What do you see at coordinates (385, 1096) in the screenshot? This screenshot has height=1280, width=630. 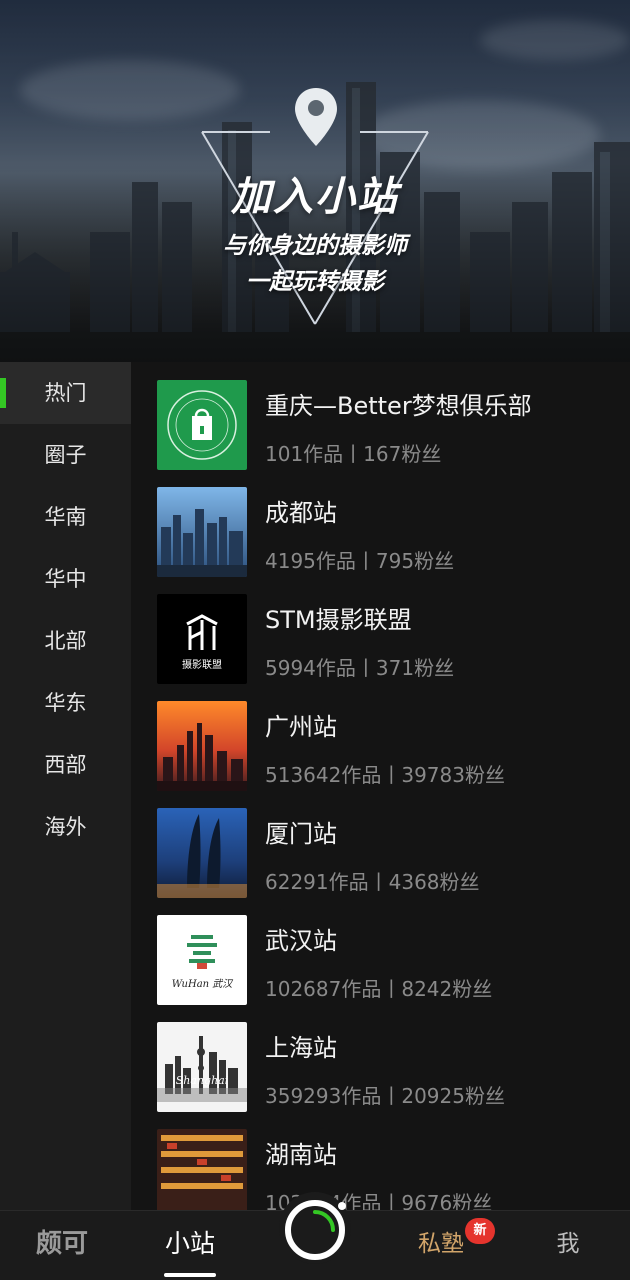 I see `station-stats: 359293作品丨20925粉丝` at bounding box center [385, 1096].